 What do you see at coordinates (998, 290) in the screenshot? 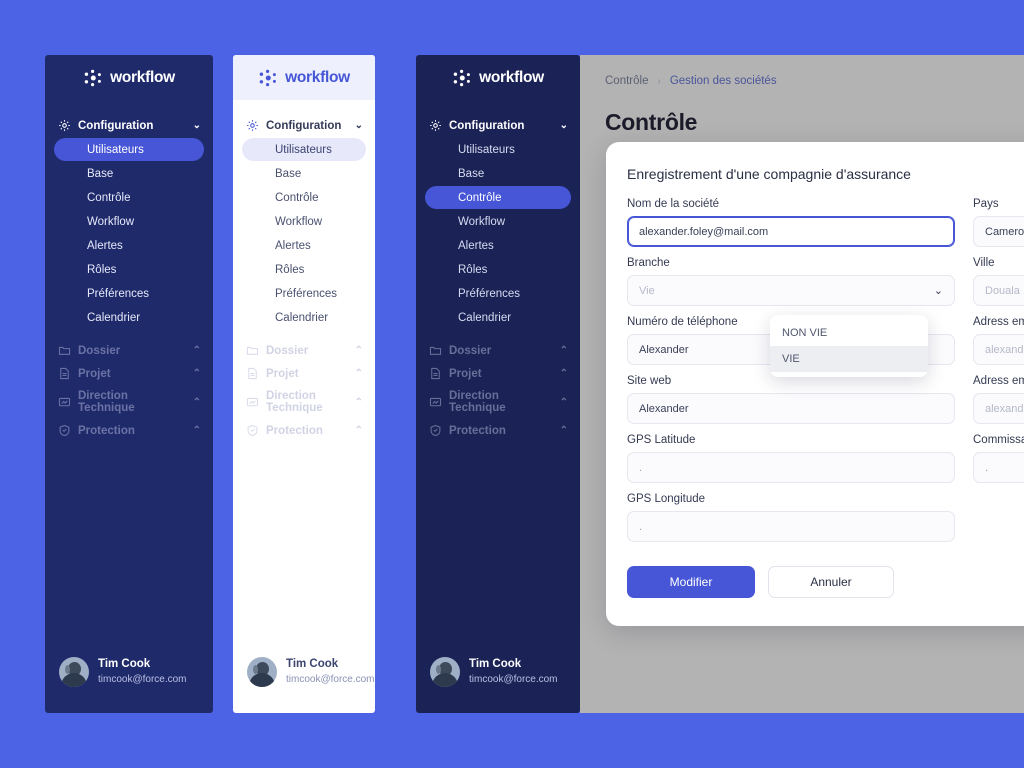
I see `ville-input: Douala` at bounding box center [998, 290].